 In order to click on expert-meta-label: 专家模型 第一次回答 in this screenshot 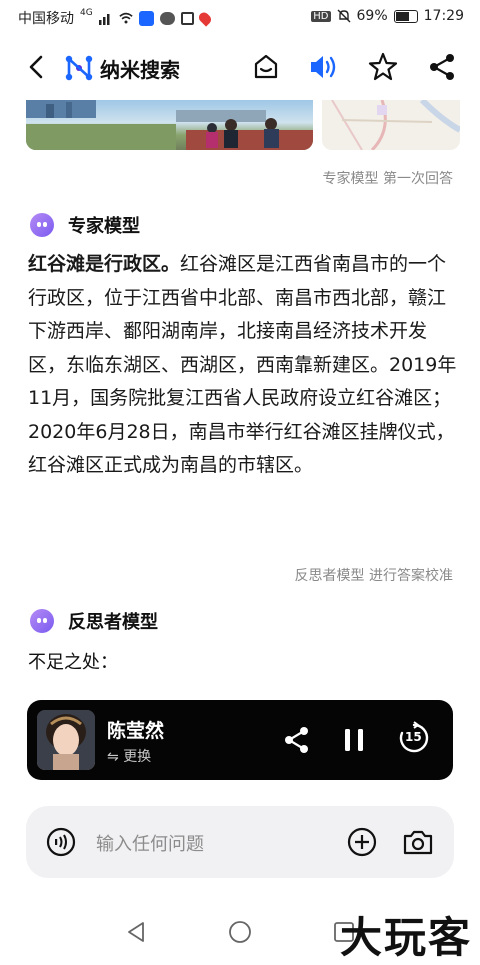, I will do `click(387, 179)`.